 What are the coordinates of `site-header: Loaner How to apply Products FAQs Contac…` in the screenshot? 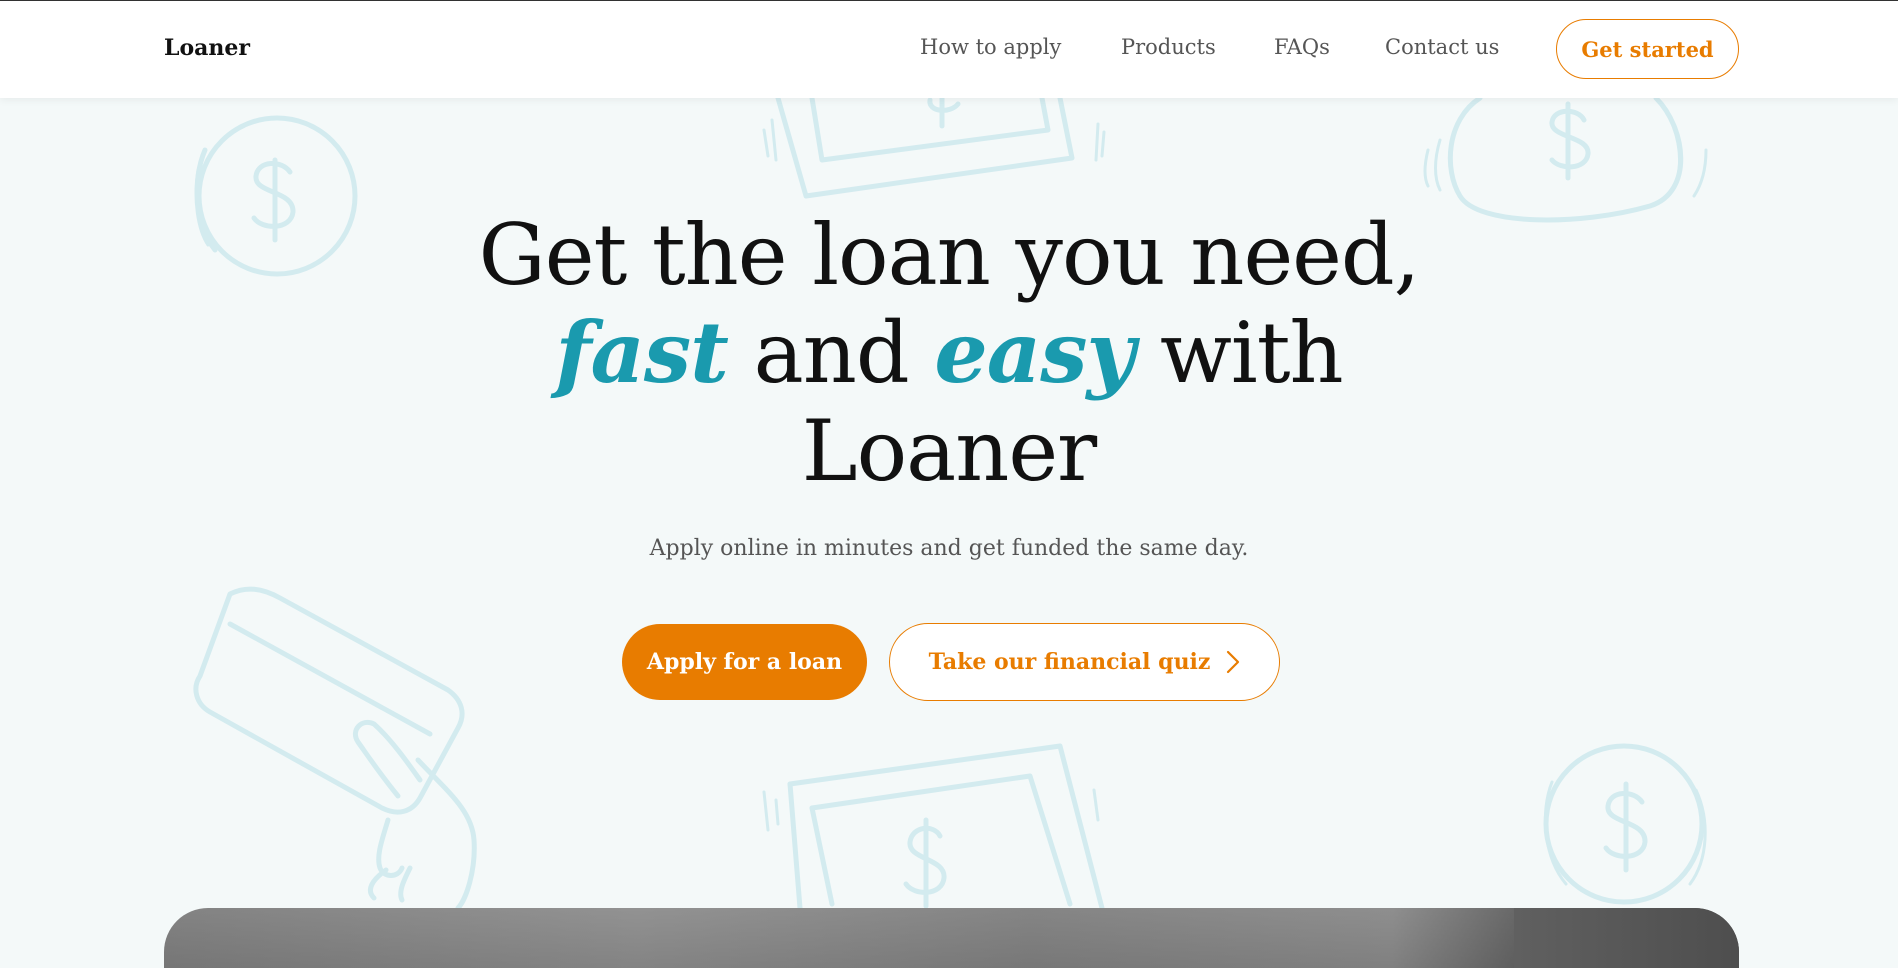 It's located at (949, 49).